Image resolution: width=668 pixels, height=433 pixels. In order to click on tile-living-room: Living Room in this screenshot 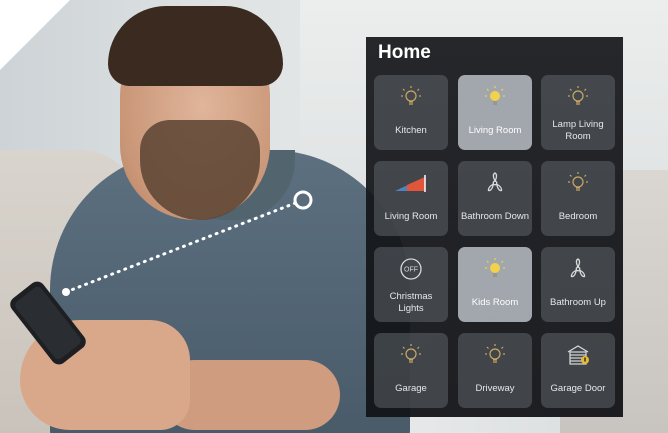, I will do `click(495, 112)`.